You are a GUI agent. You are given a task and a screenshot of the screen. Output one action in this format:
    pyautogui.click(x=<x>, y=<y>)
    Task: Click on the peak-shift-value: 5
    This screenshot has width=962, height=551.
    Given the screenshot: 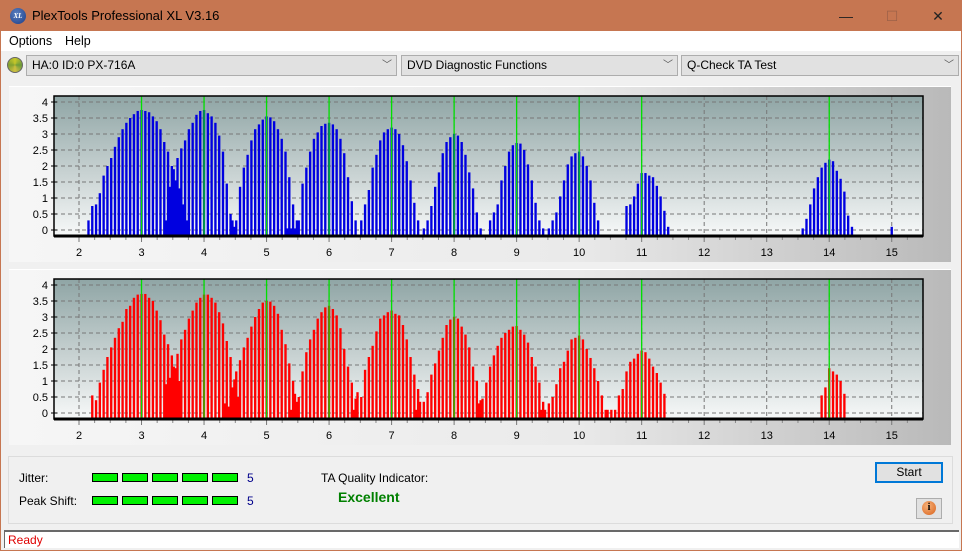 What is the action you would take?
    pyautogui.click(x=250, y=501)
    